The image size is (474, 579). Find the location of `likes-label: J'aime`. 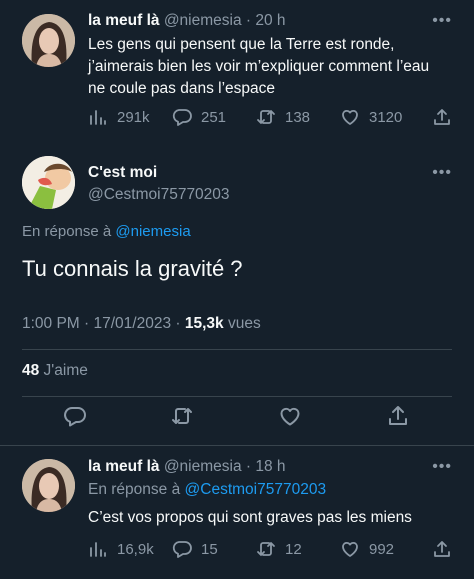

likes-label: J'aime is located at coordinates (63, 370).